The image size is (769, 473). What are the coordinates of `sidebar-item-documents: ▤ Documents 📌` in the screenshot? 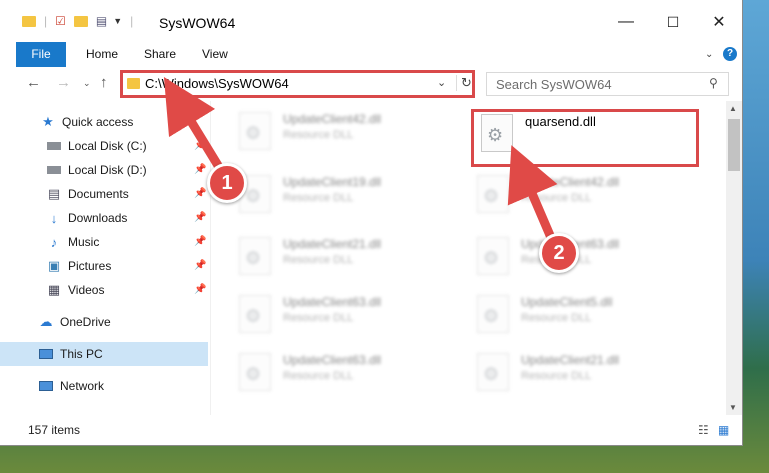 It's located at (104, 194).